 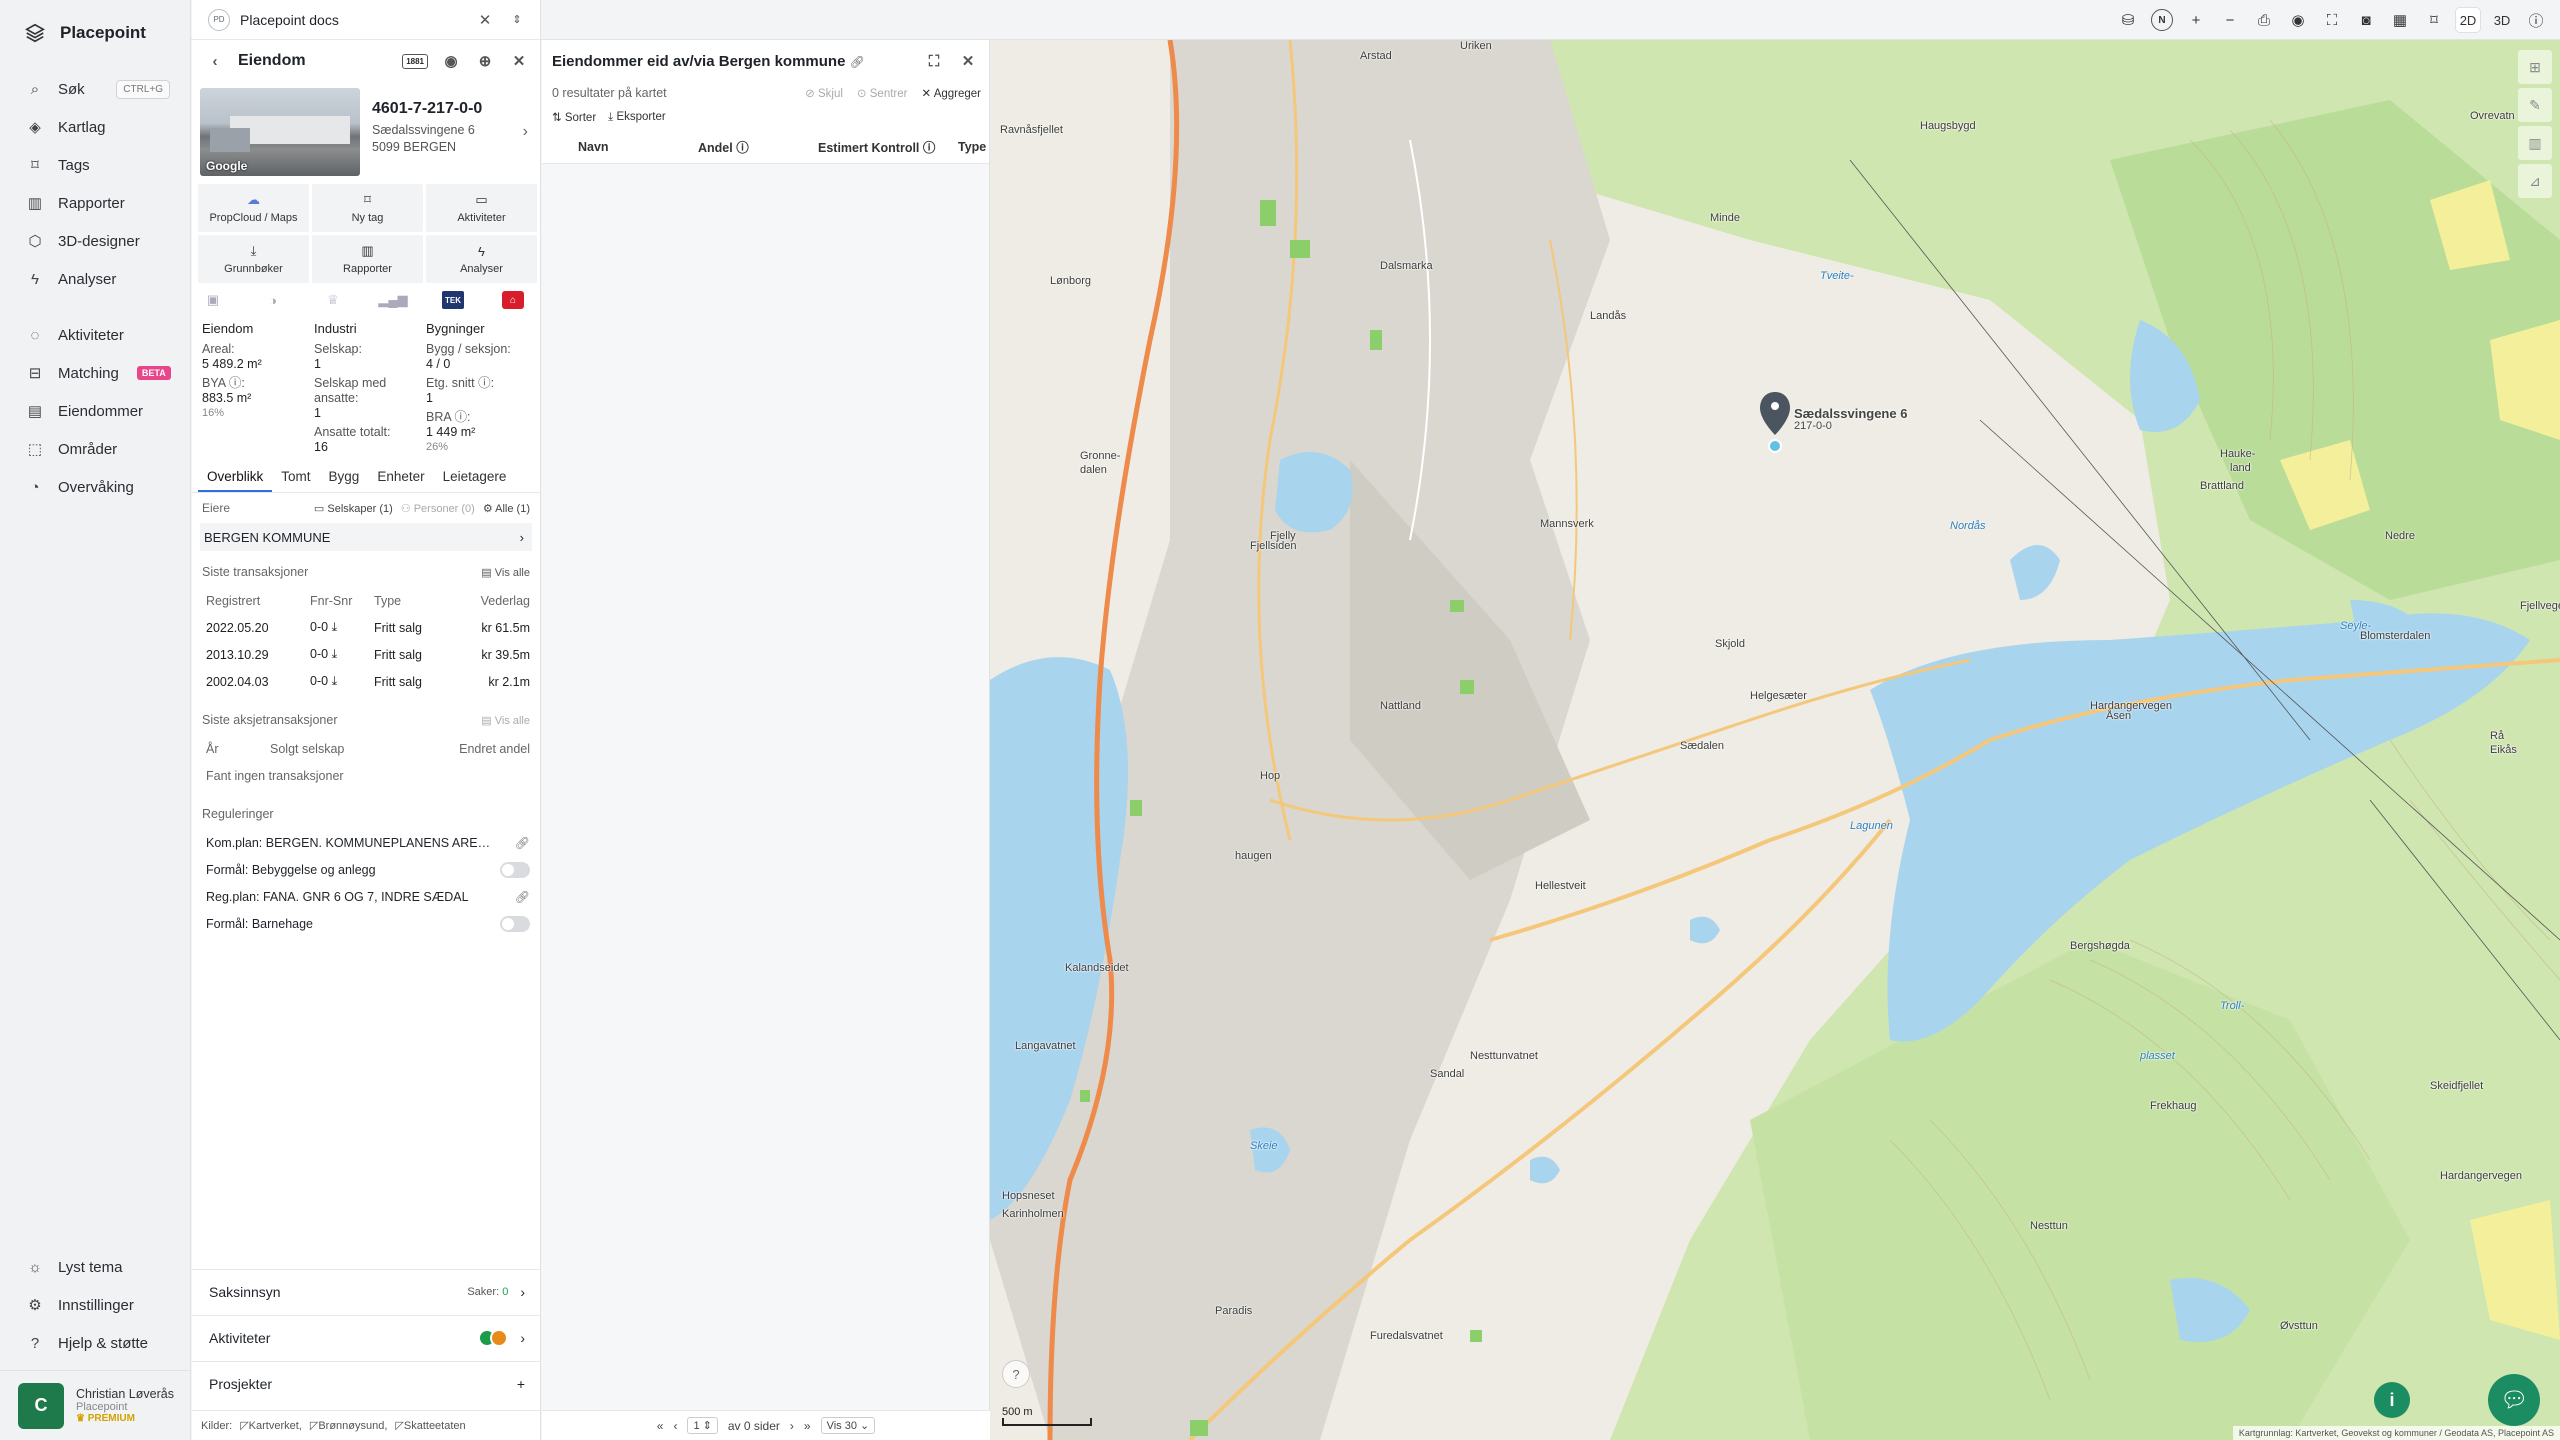 I want to click on street-view-photo: Google, so click(x=280, y=132).